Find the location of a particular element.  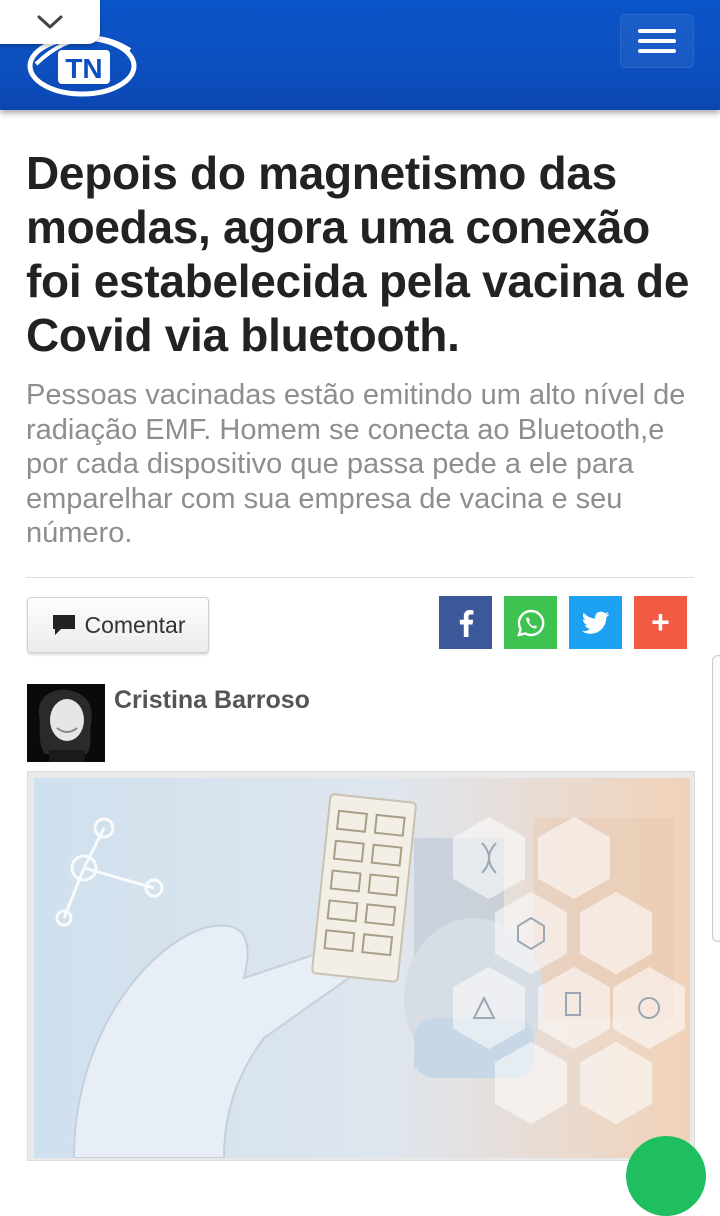

whatsapp-floating-button is located at coordinates (666, 1176).